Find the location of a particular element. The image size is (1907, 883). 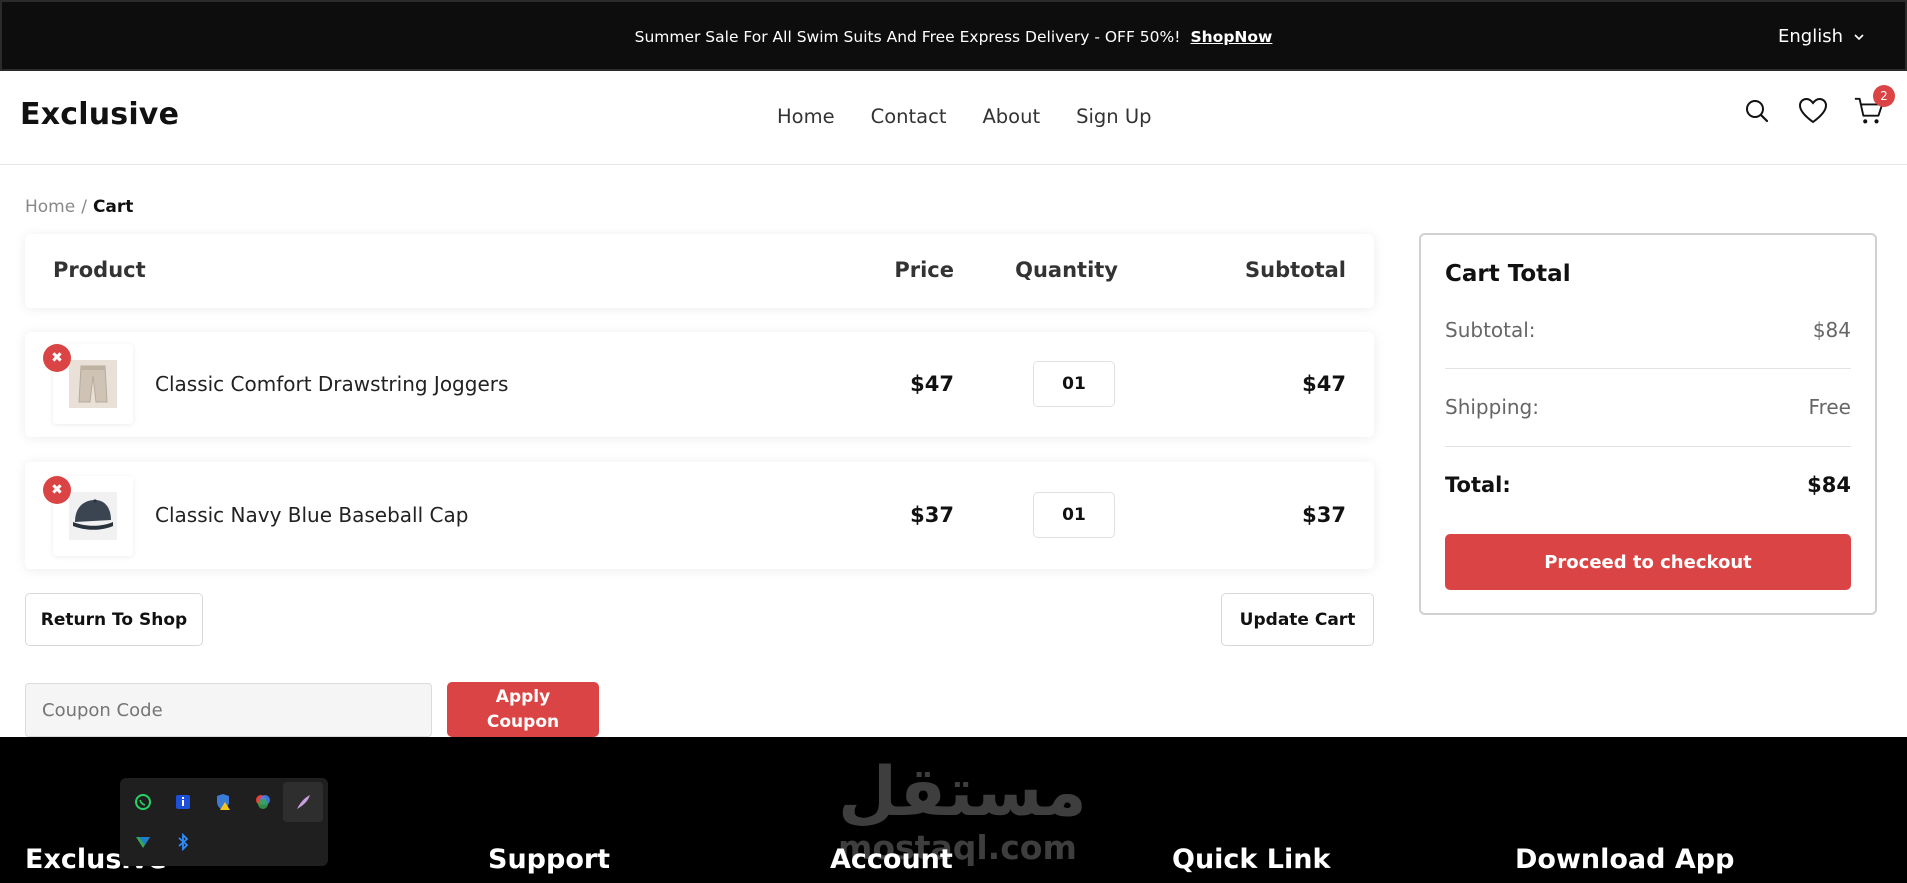

joggers-thumbnail is located at coordinates (93, 384).